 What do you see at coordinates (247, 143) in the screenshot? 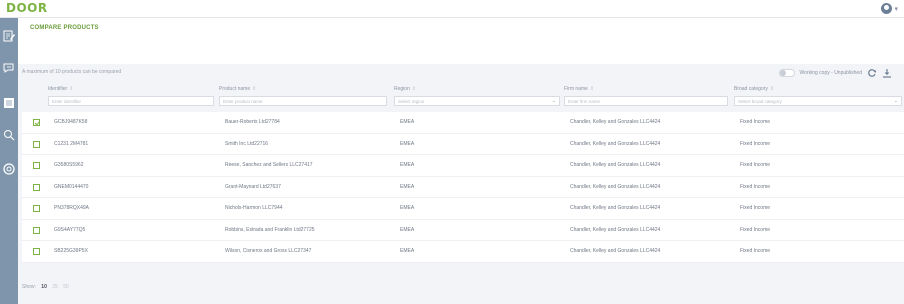
I see `cell-product-name: Smith Inc Ltd22716` at bounding box center [247, 143].